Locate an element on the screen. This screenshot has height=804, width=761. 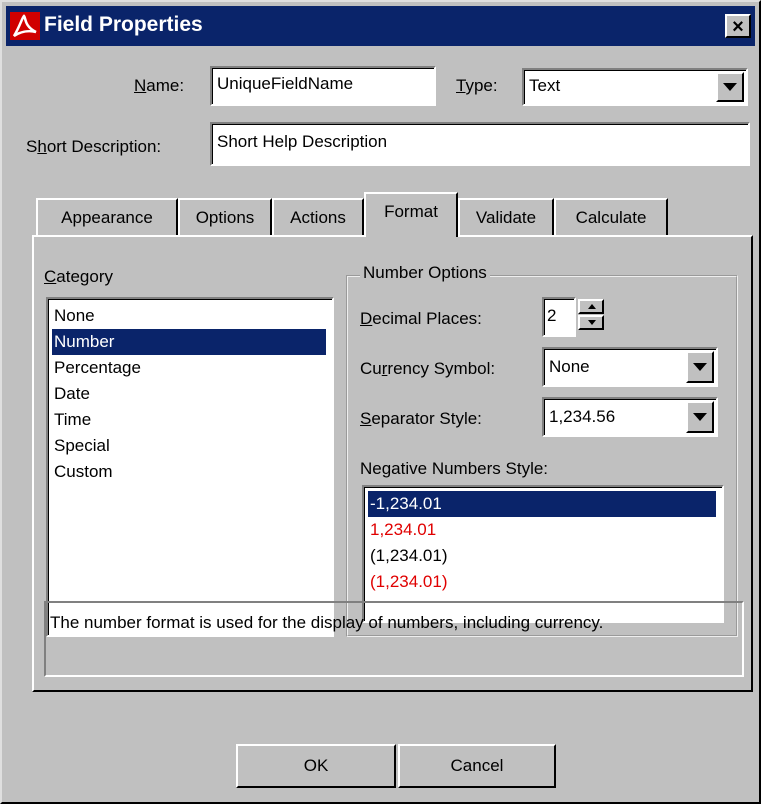
name-input: UniqueFieldName is located at coordinates (323, 86).